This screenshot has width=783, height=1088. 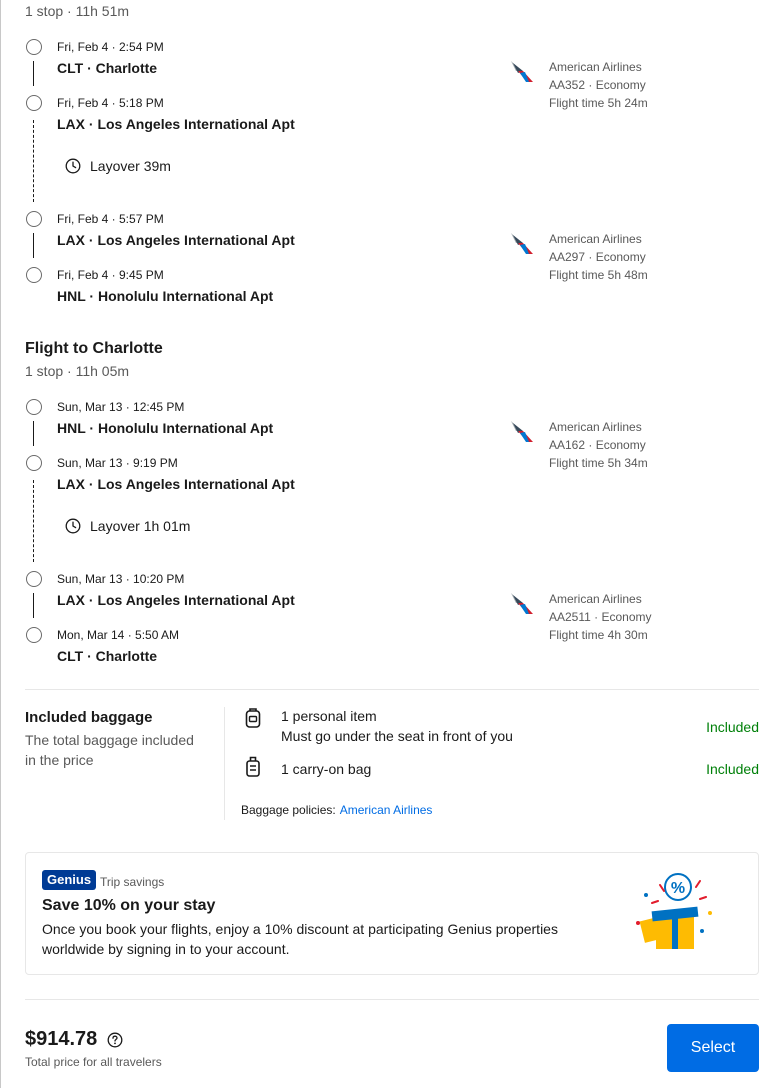 I want to click on carry-on-bag-icon, so click(x=253, y=766).